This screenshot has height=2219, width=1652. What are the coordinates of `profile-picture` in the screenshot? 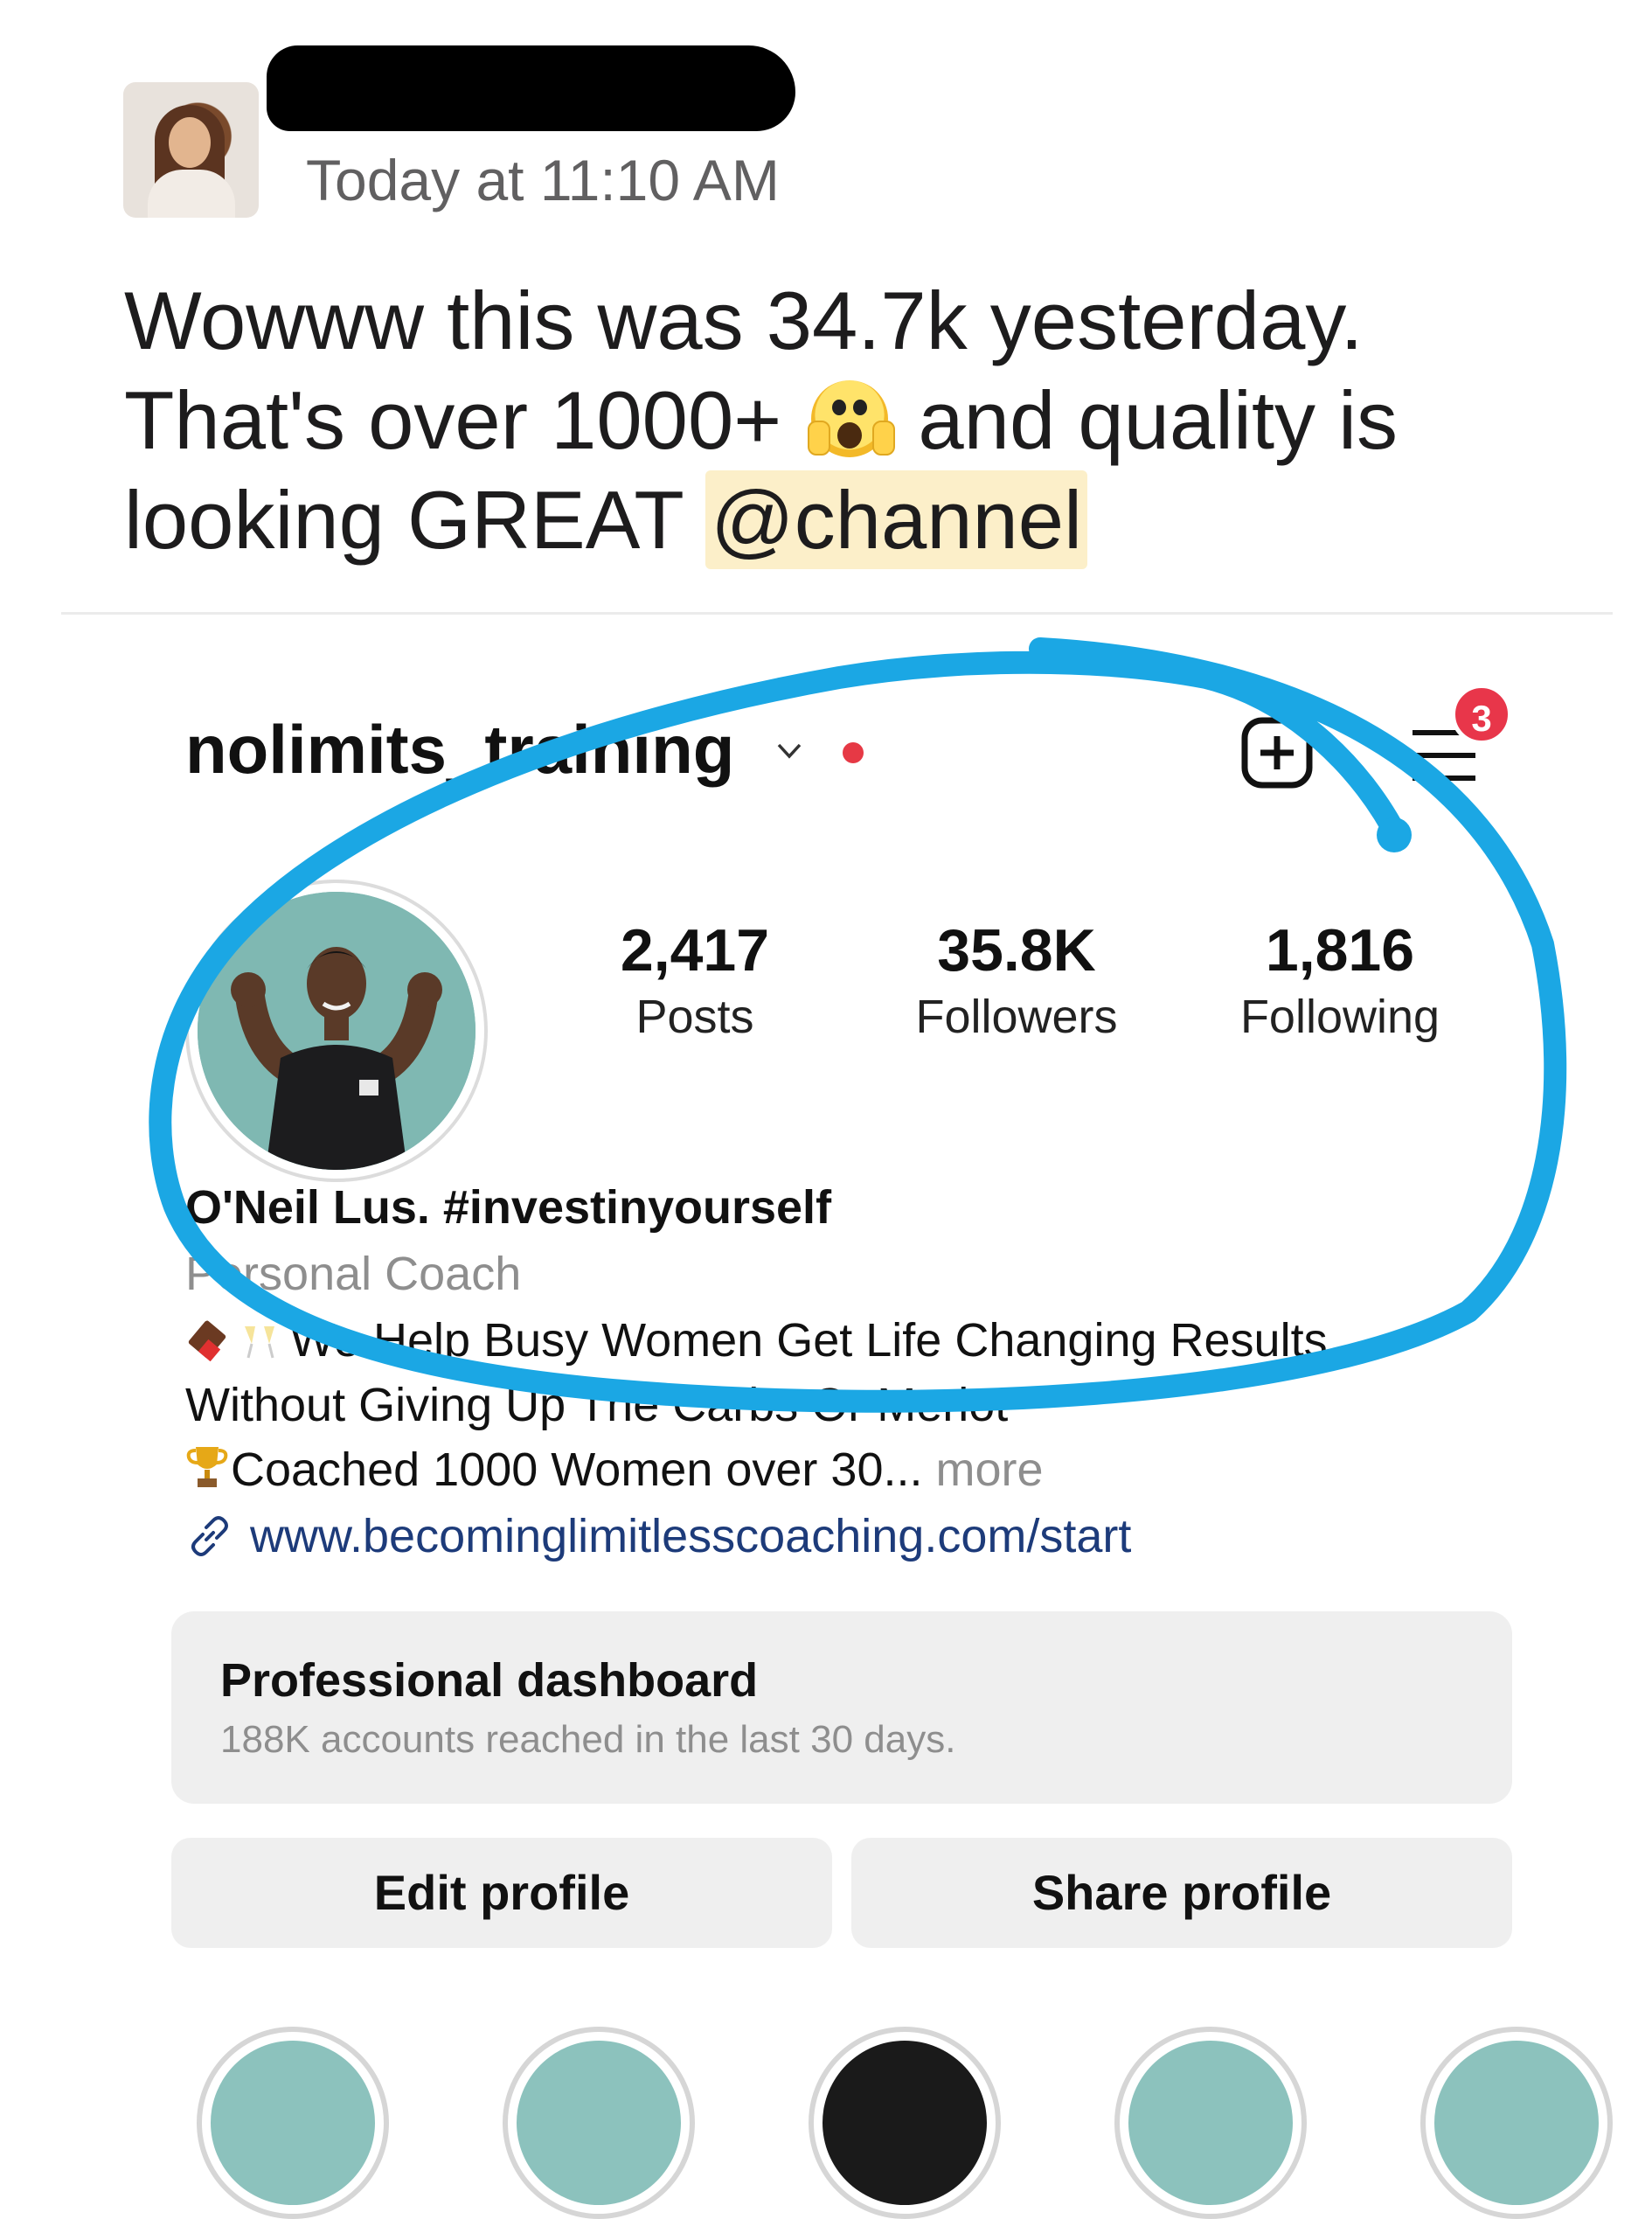 It's located at (337, 1031).